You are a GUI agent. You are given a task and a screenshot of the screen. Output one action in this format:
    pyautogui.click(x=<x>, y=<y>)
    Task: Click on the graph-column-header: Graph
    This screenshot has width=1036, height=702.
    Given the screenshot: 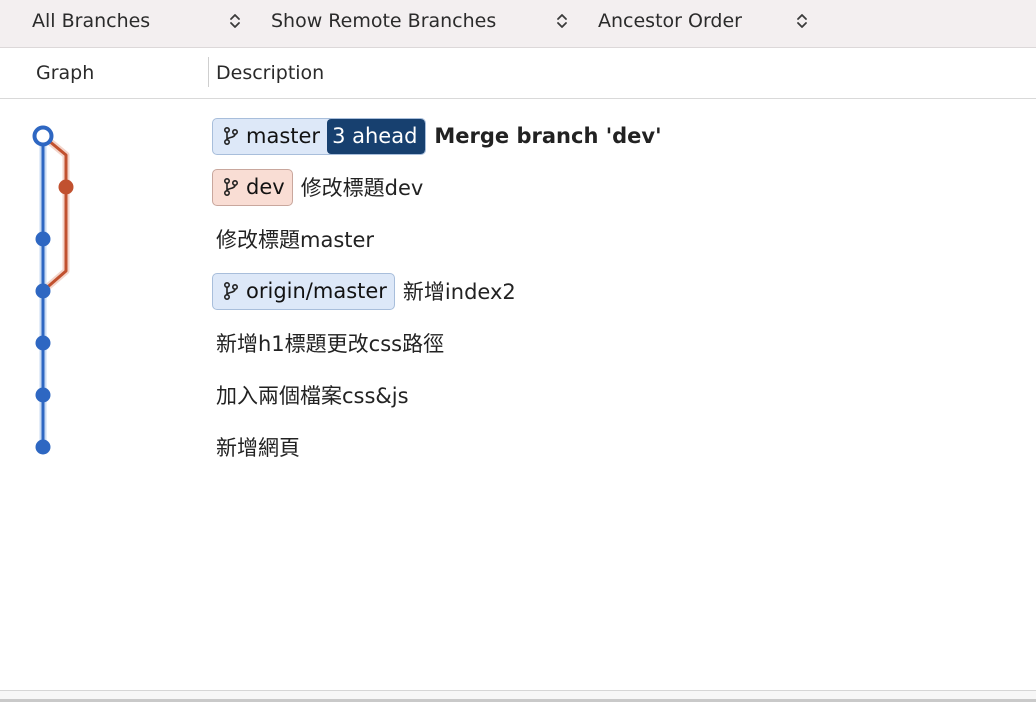 What is the action you would take?
    pyautogui.click(x=65, y=73)
    